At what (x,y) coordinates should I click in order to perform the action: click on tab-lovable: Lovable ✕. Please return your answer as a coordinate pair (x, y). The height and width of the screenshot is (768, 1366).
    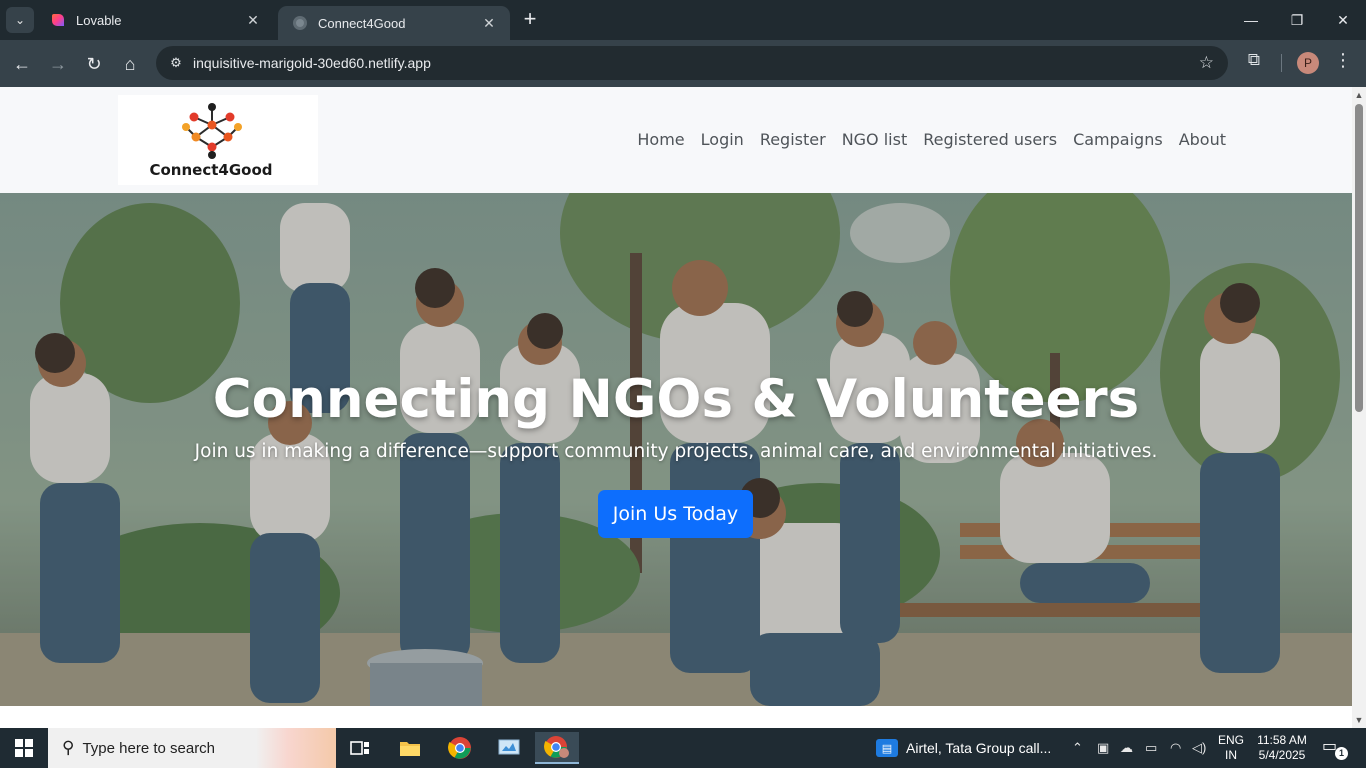
    Looking at the image, I should click on (155, 20).